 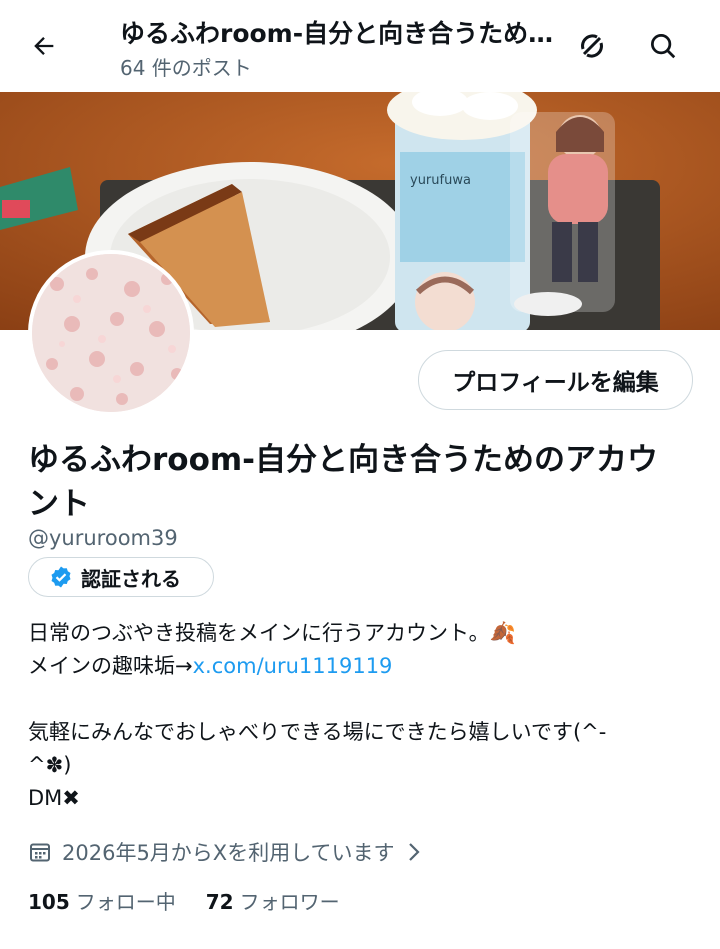 I want to click on bio-line: 気軽にみんなでおしゃべりできる場にできたら嬉しいです(^-, so click(x=317, y=732).